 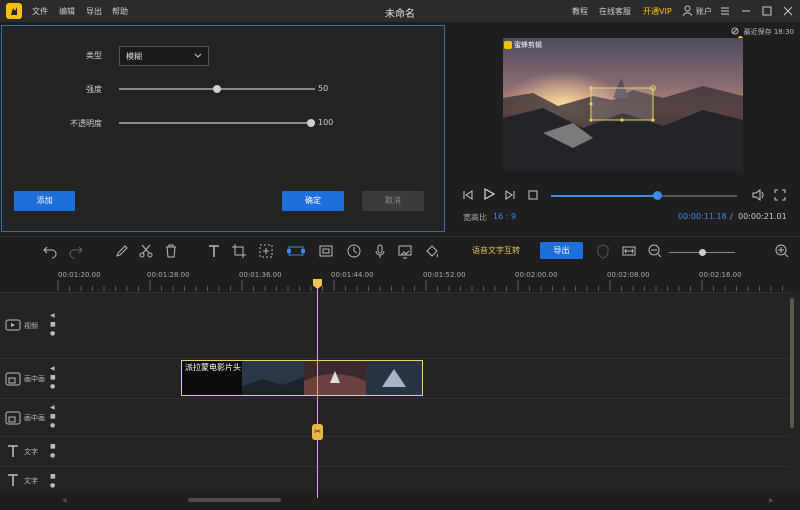 What do you see at coordinates (393, 201) in the screenshot?
I see `cancel-button: 取消` at bounding box center [393, 201].